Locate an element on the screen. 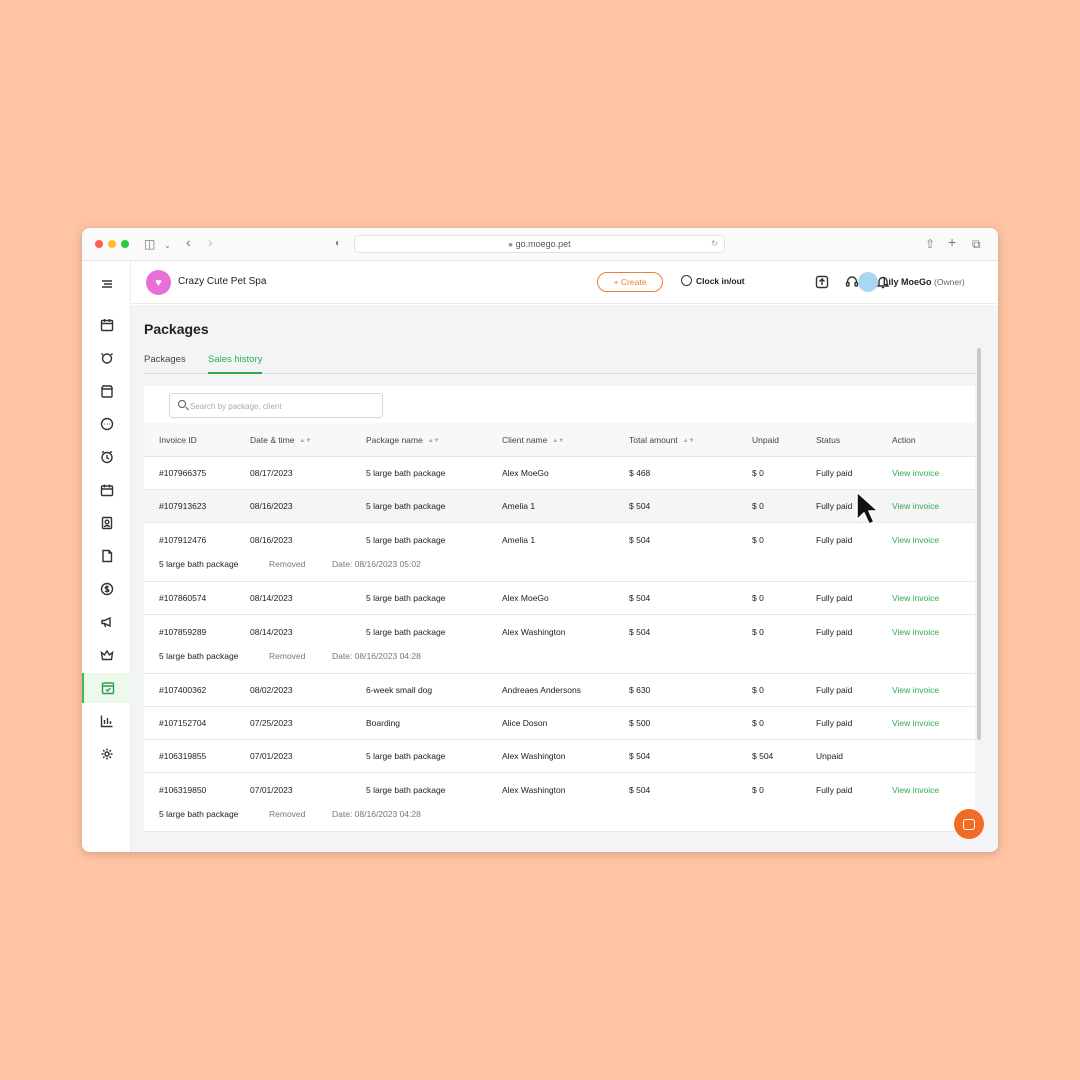 The width and height of the screenshot is (1080, 1080). sidebar-item-reminders is located at coordinates (106, 457).